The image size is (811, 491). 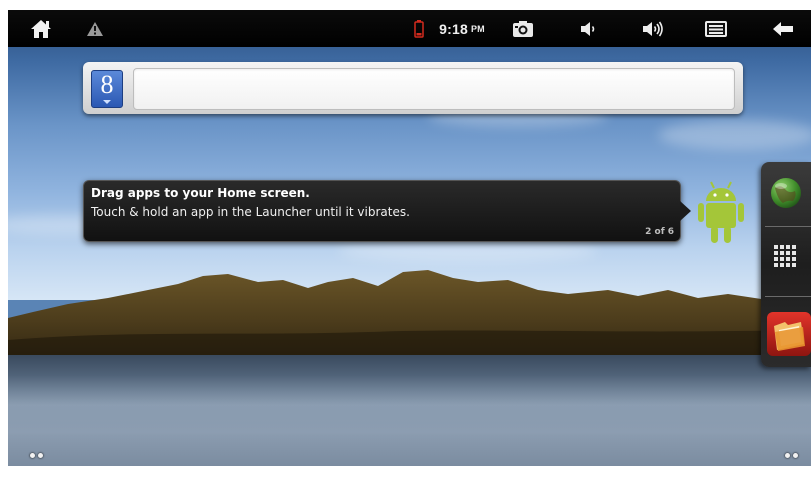 What do you see at coordinates (786, 193) in the screenshot?
I see `browser-globe-icon` at bounding box center [786, 193].